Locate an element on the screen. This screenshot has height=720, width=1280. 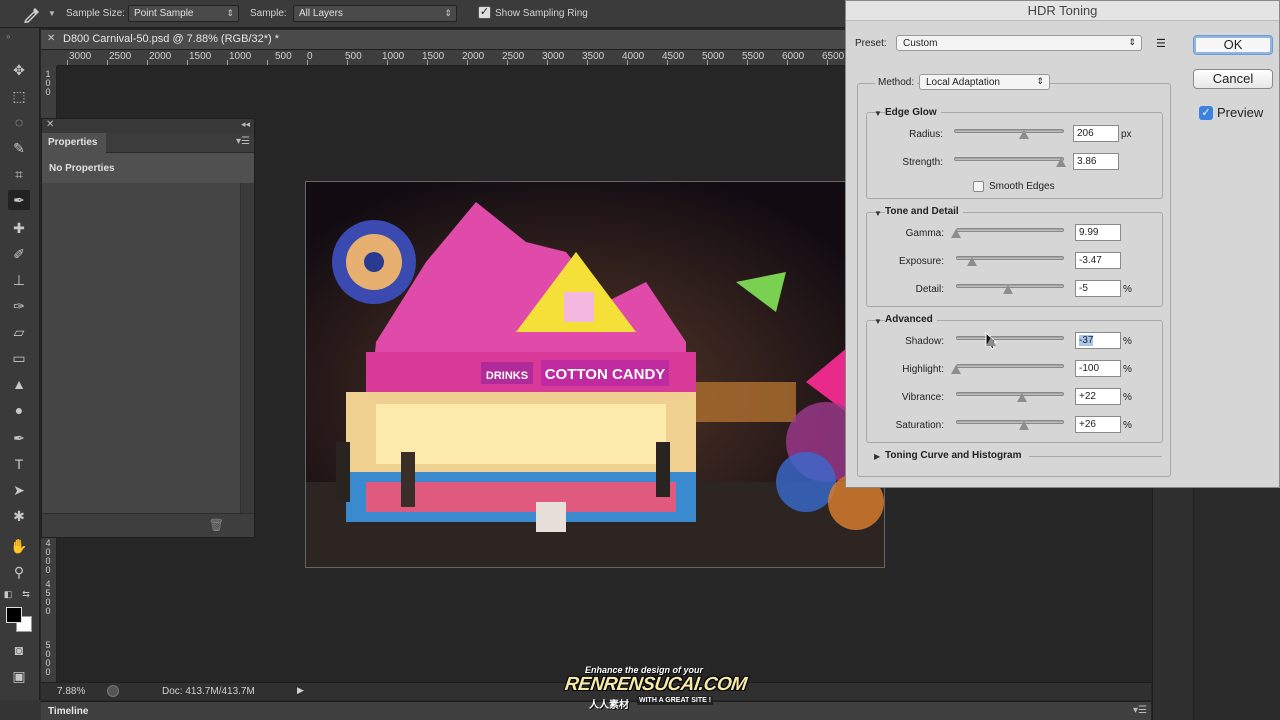
radius-slider is located at coordinates (1009, 131).